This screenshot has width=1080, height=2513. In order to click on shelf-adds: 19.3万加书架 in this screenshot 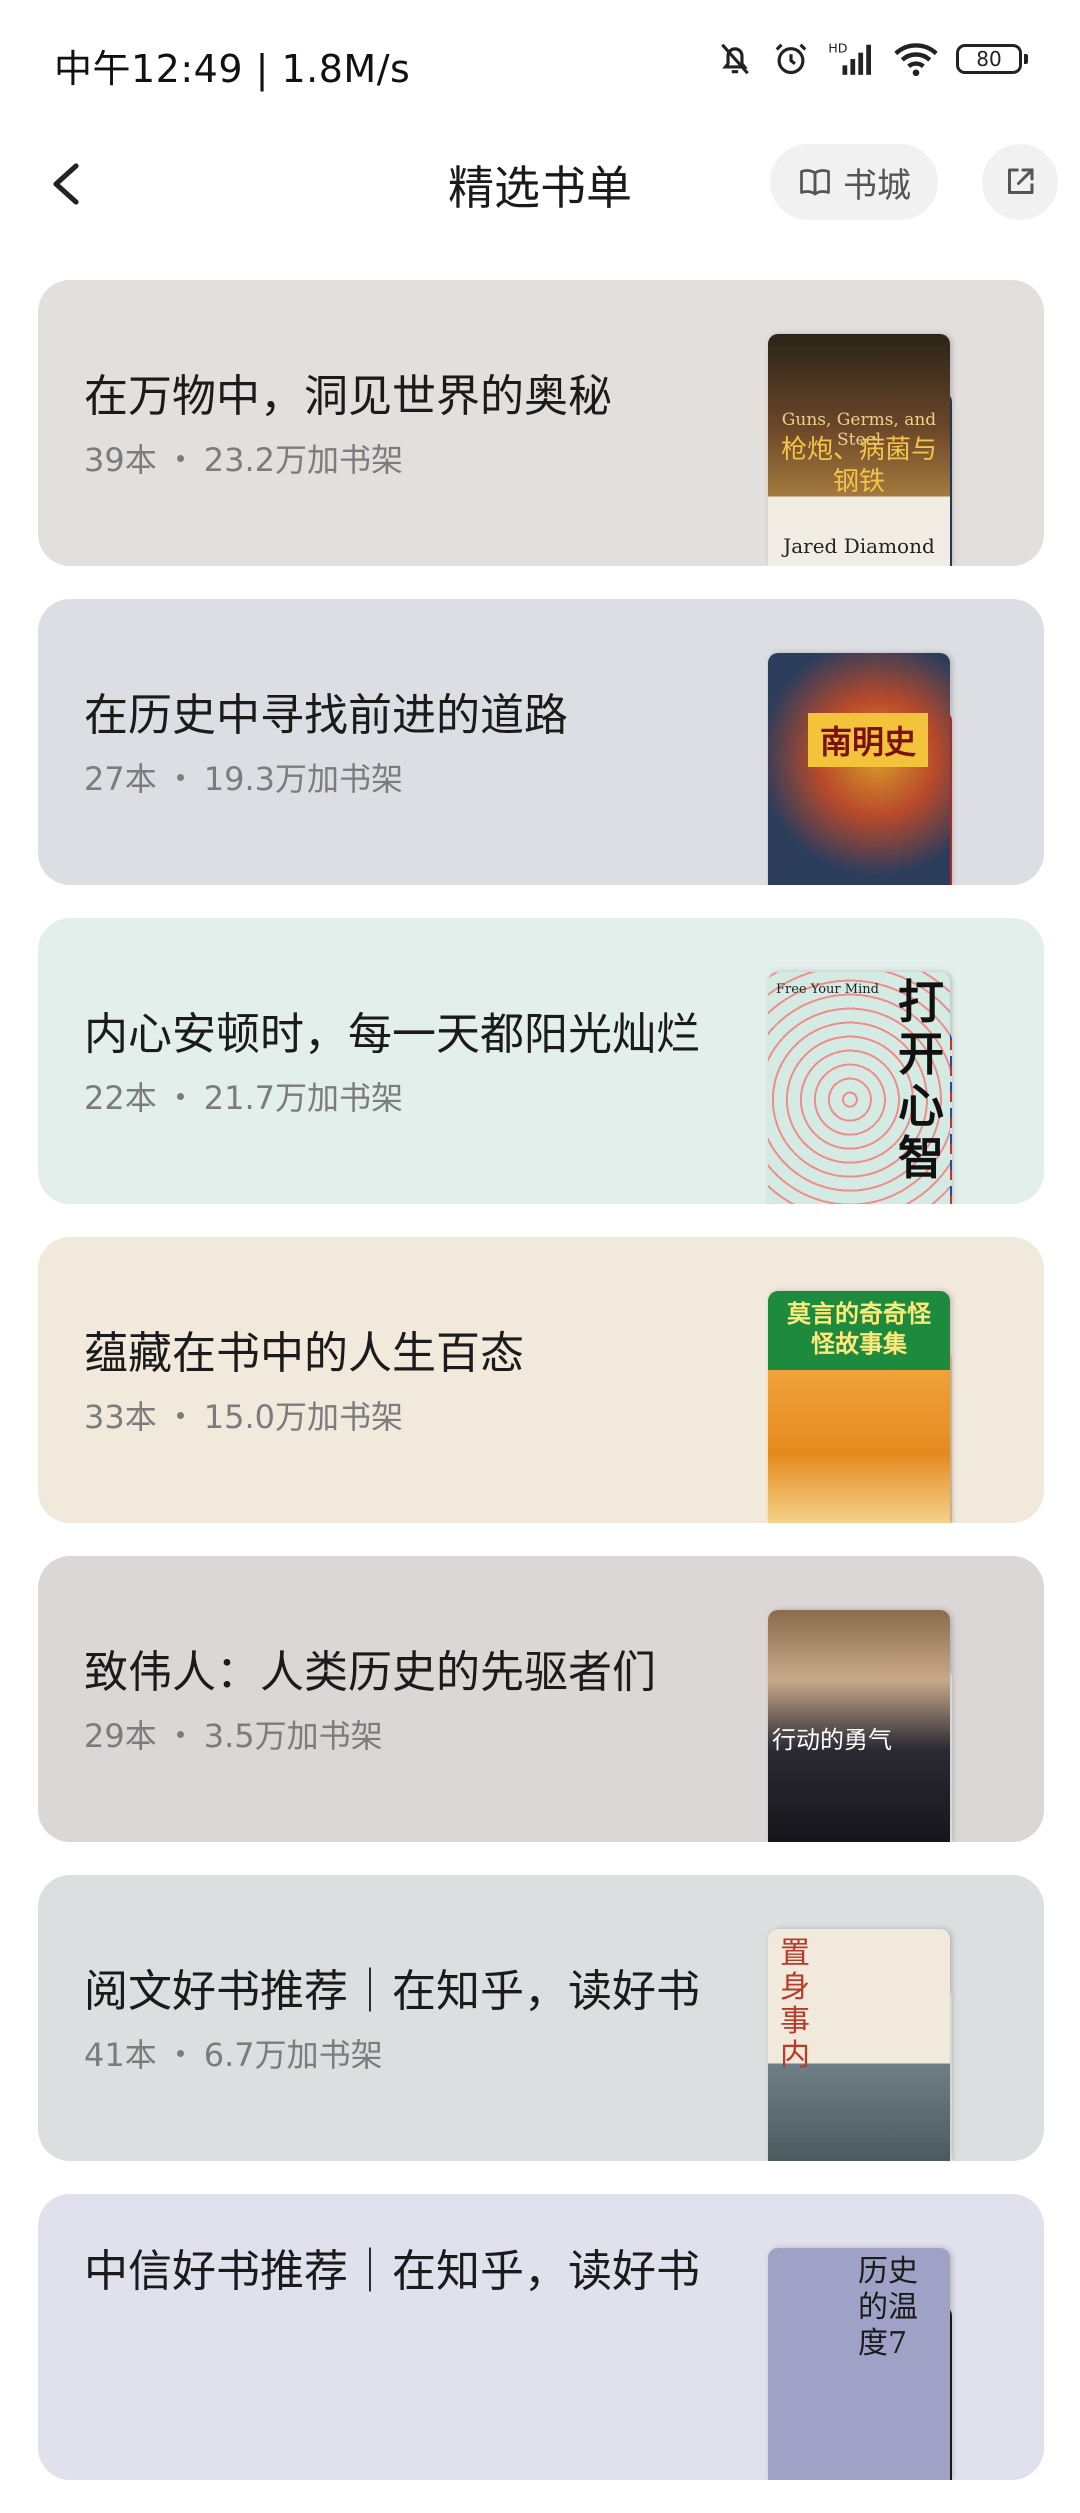, I will do `click(303, 779)`.